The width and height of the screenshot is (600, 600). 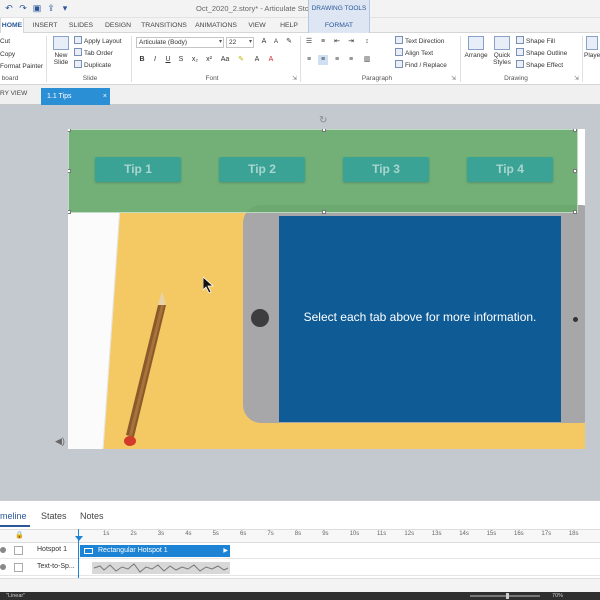 What do you see at coordinates (161, 568) in the screenshot?
I see `audio-waveform-bar` at bounding box center [161, 568].